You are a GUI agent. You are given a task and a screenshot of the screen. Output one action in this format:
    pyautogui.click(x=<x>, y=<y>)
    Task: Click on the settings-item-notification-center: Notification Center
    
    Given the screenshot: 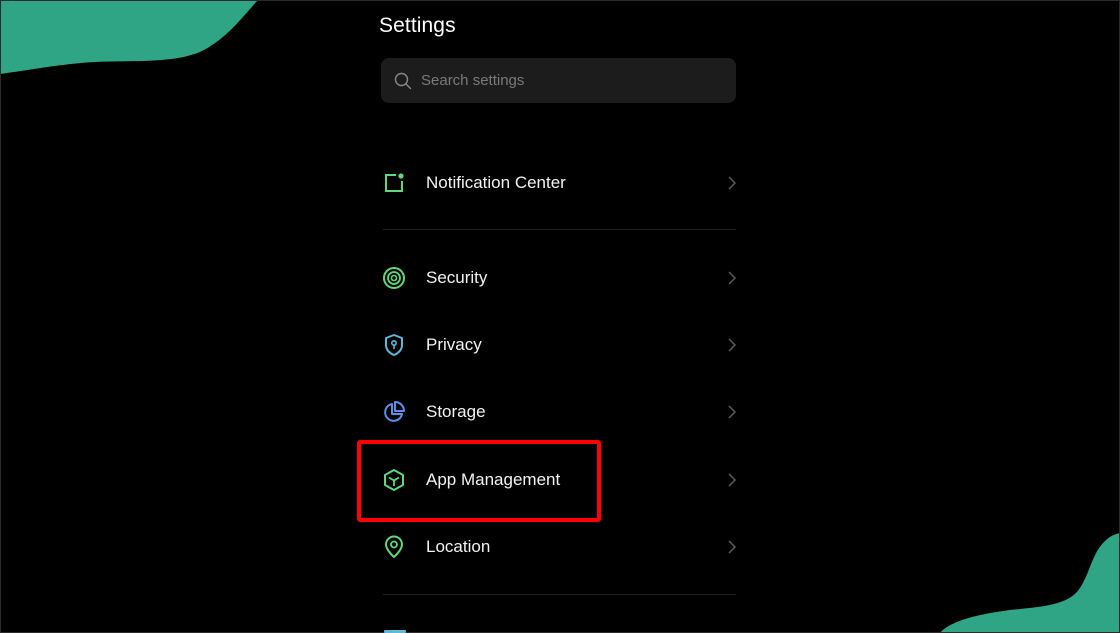 What is the action you would take?
    pyautogui.click(x=559, y=183)
    